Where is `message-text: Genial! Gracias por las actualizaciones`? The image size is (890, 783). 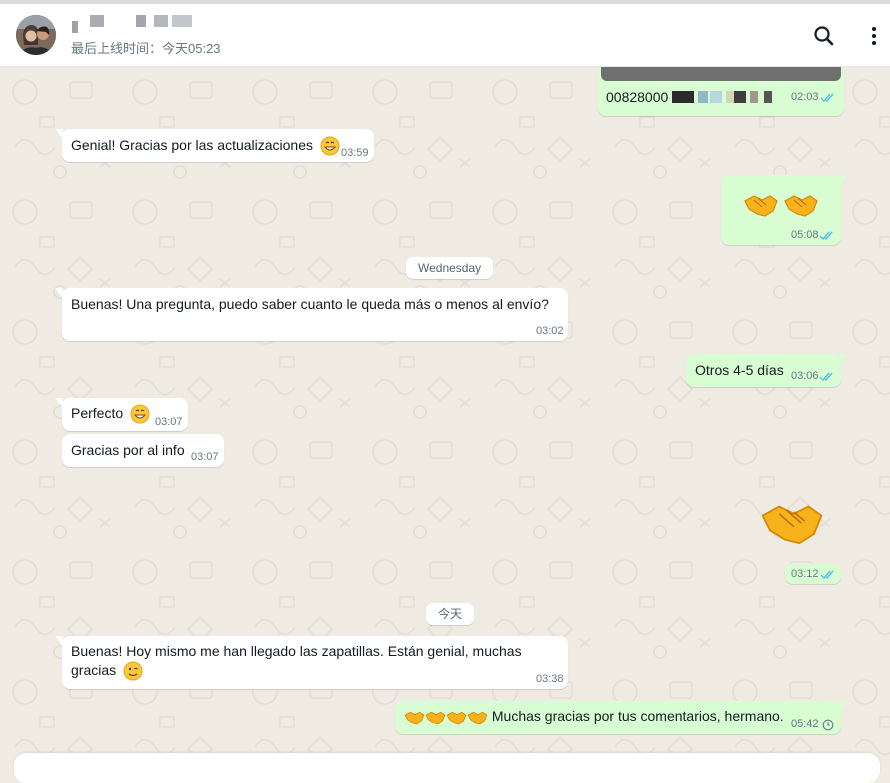
message-text: Genial! Gracias por las actualizaciones is located at coordinates (192, 145).